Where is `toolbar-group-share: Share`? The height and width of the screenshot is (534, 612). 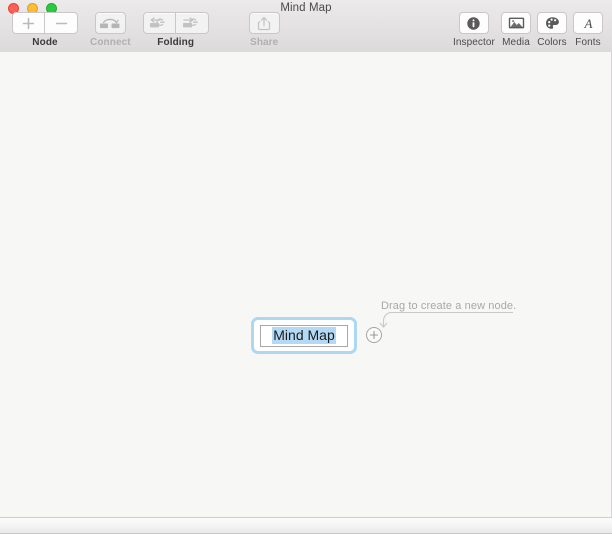 toolbar-group-share: Share is located at coordinates (264, 30).